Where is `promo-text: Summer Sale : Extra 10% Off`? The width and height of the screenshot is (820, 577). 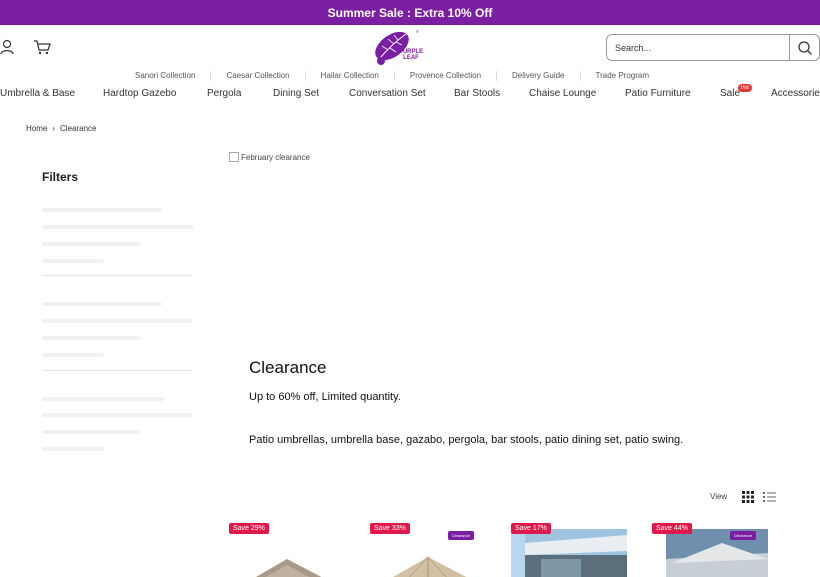 promo-text: Summer Sale : Extra 10% Off is located at coordinates (410, 12).